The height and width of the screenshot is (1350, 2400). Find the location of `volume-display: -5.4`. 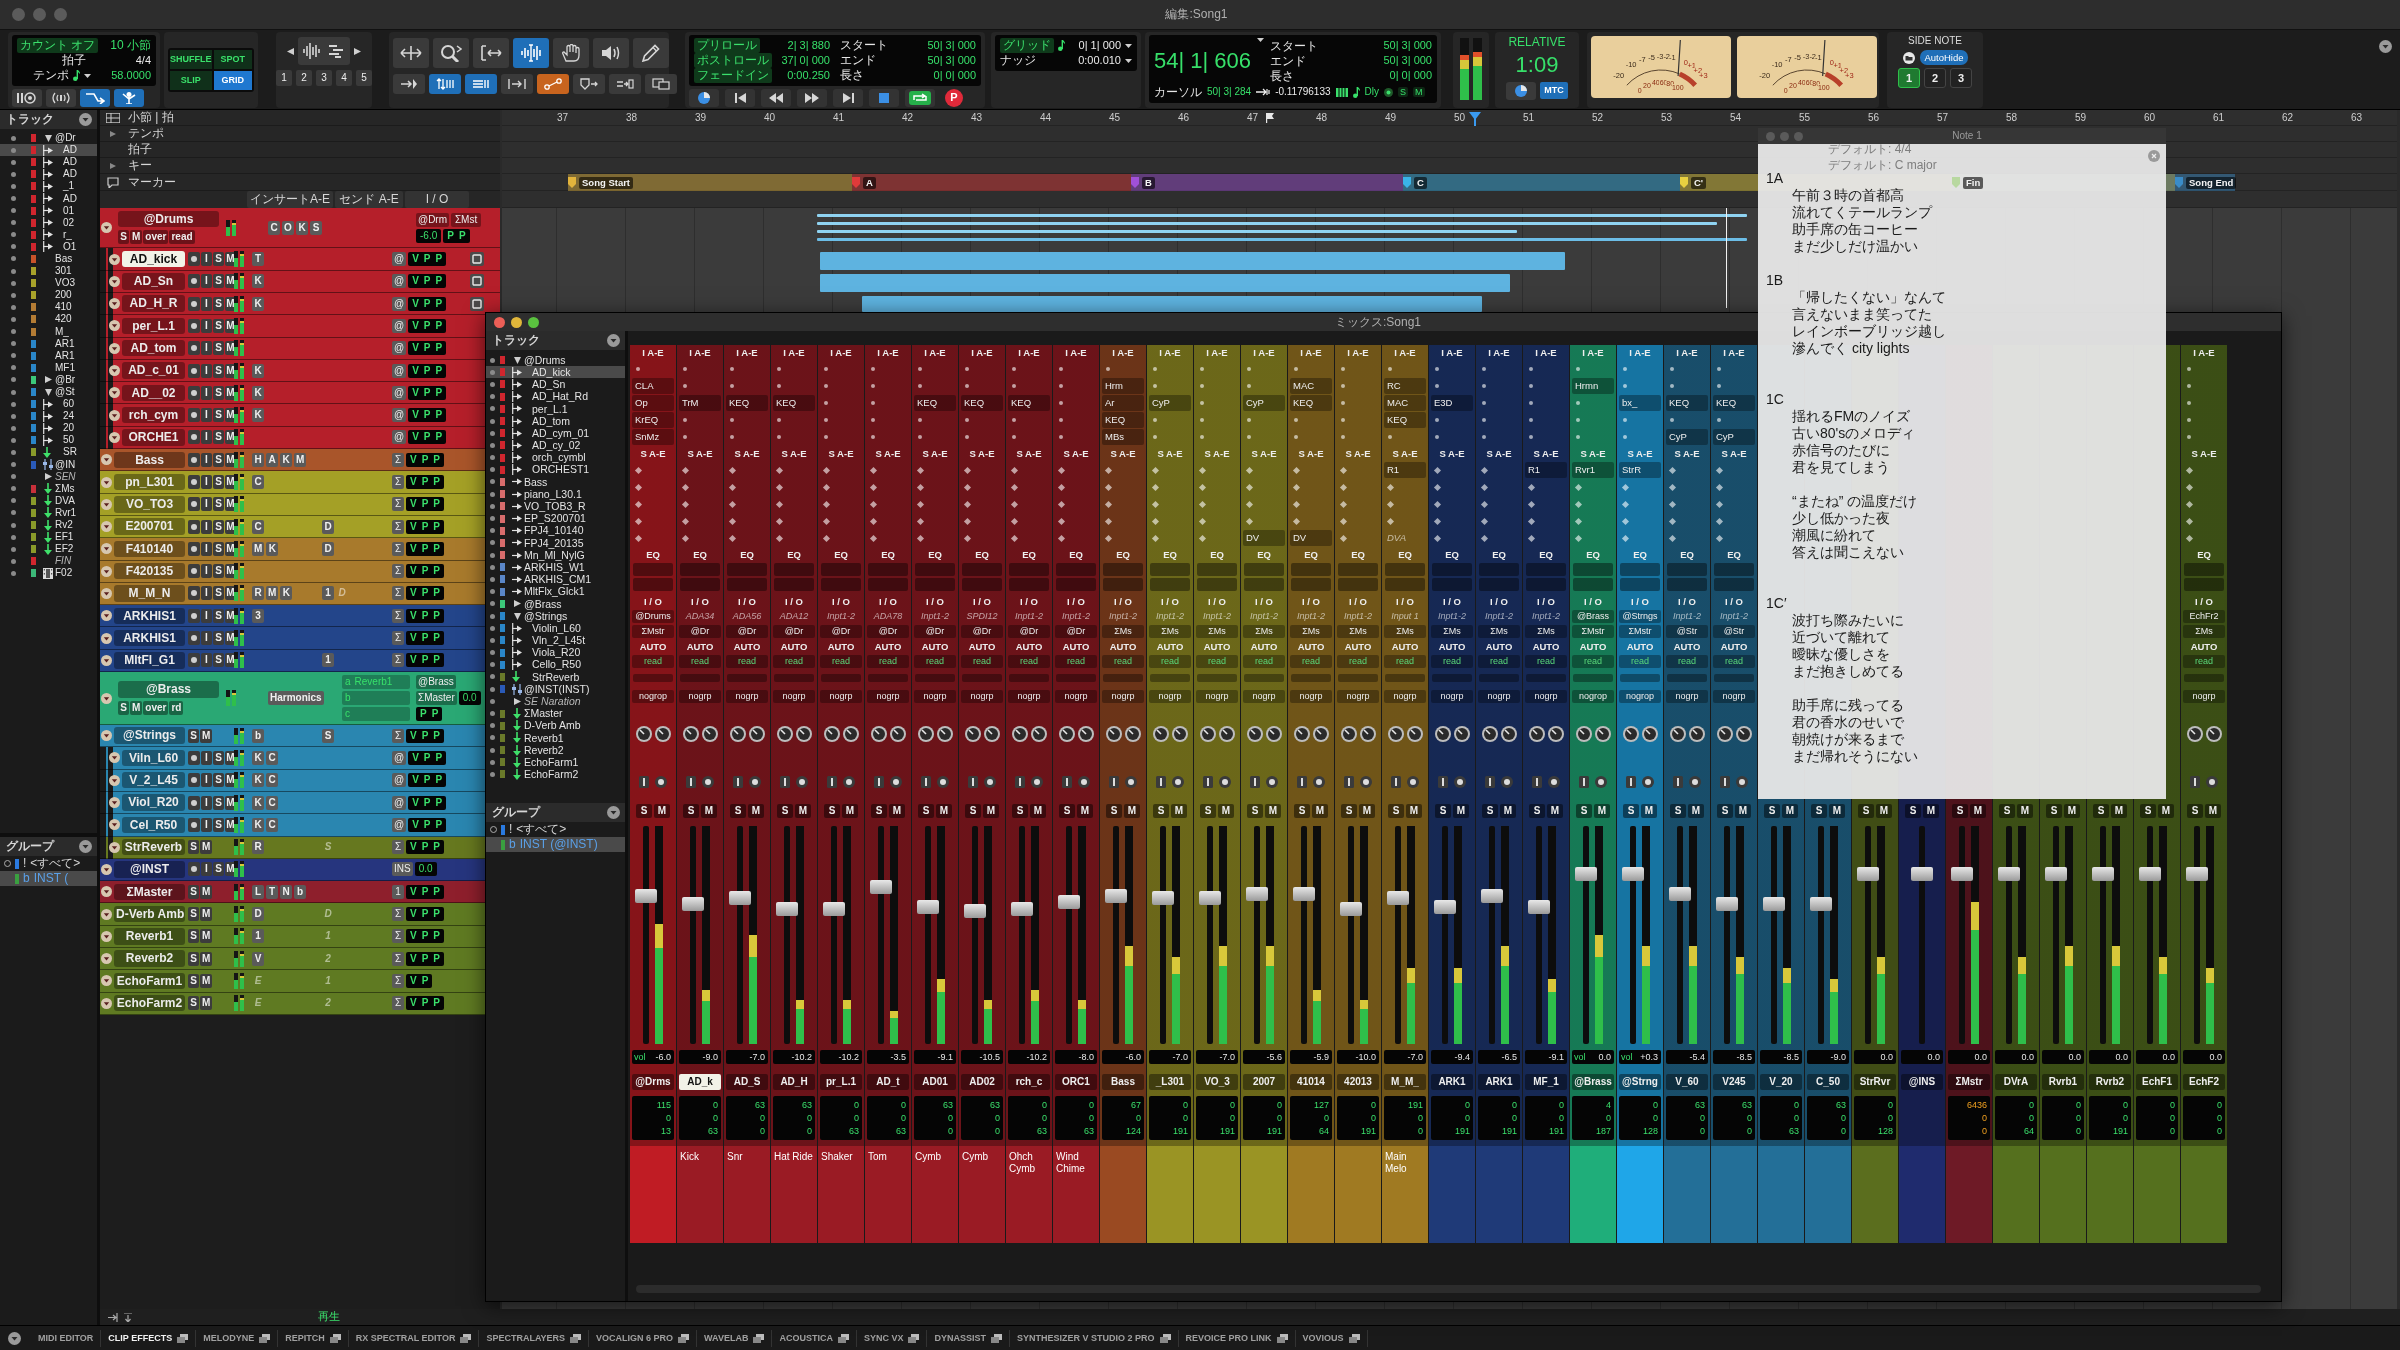

volume-display: -5.4 is located at coordinates (1687, 1057).